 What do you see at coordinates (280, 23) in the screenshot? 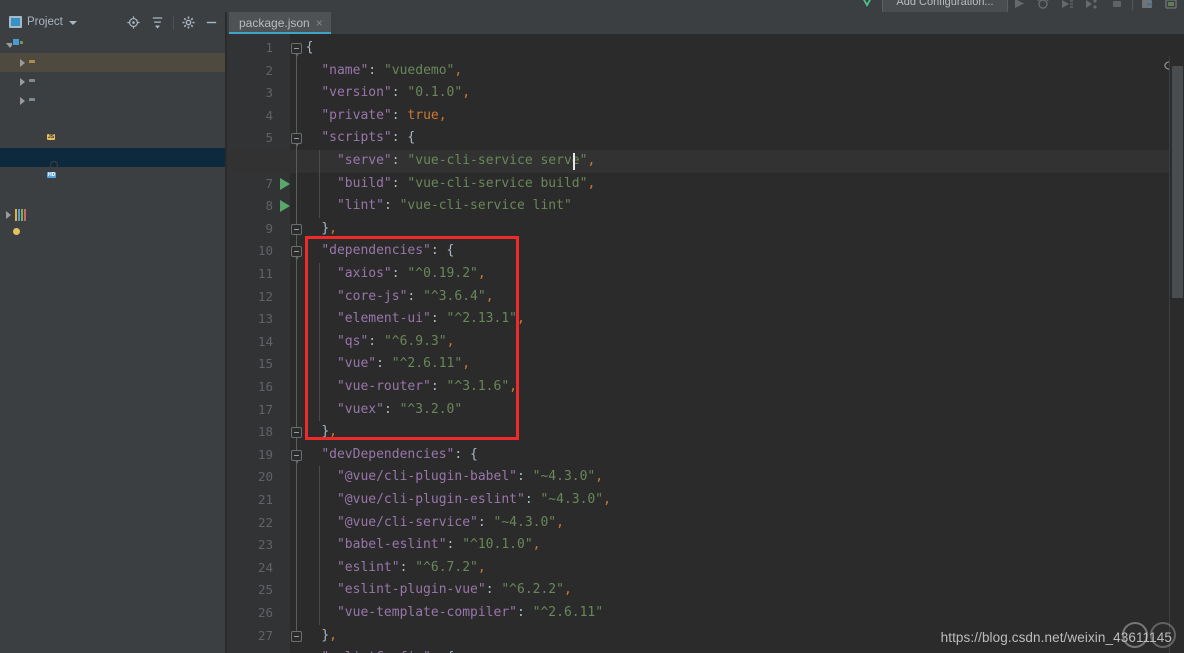
I see `tab-package-json: package.json ×` at bounding box center [280, 23].